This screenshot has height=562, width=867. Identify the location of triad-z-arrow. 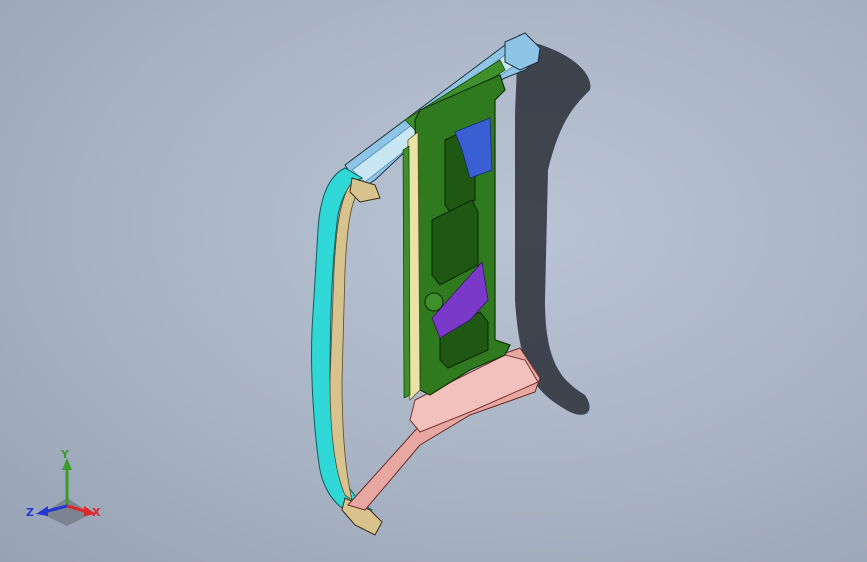
(42, 511).